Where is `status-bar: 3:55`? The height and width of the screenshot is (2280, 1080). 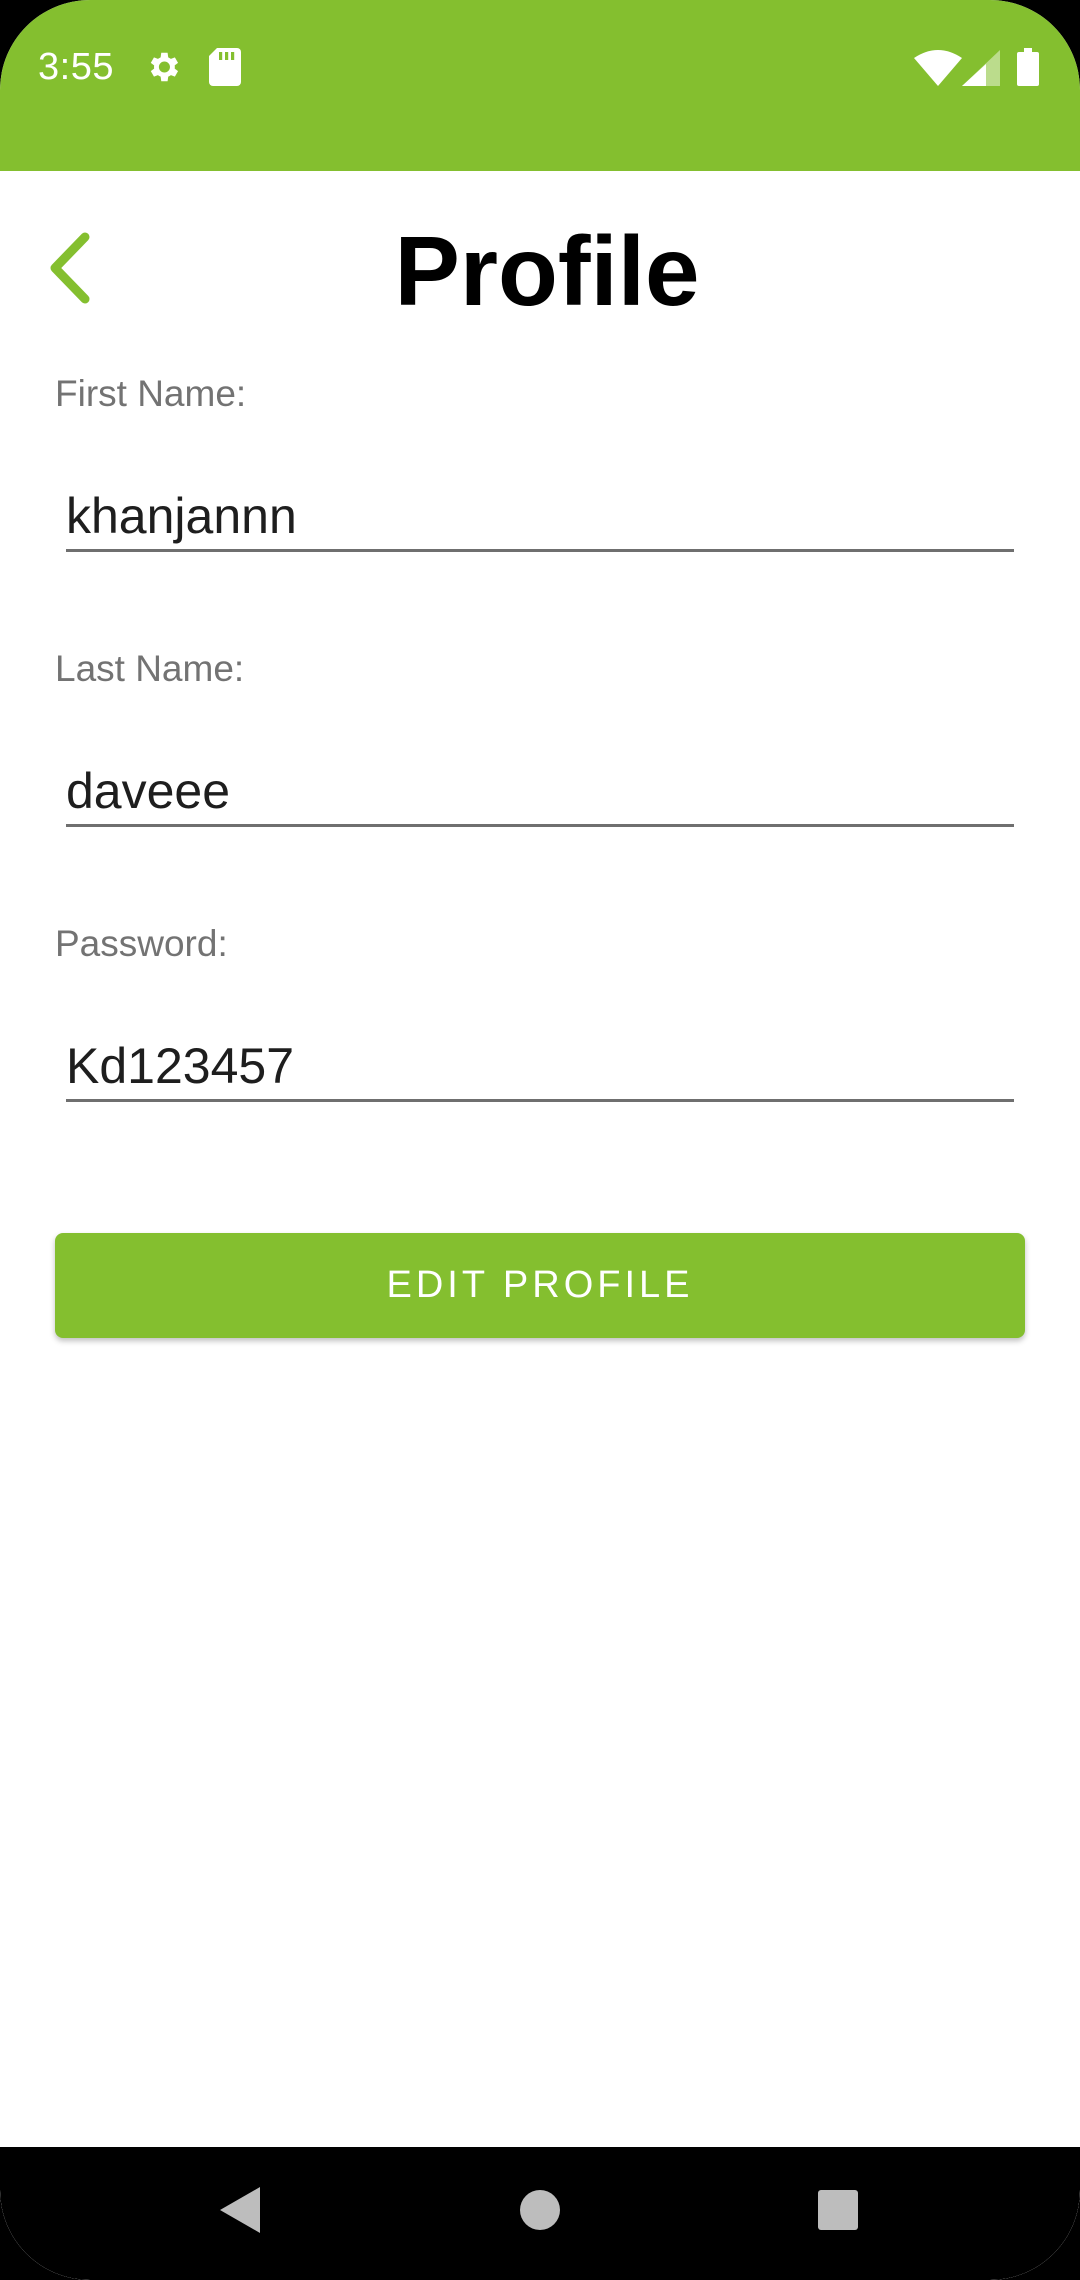
status-bar: 3:55 is located at coordinates (540, 85).